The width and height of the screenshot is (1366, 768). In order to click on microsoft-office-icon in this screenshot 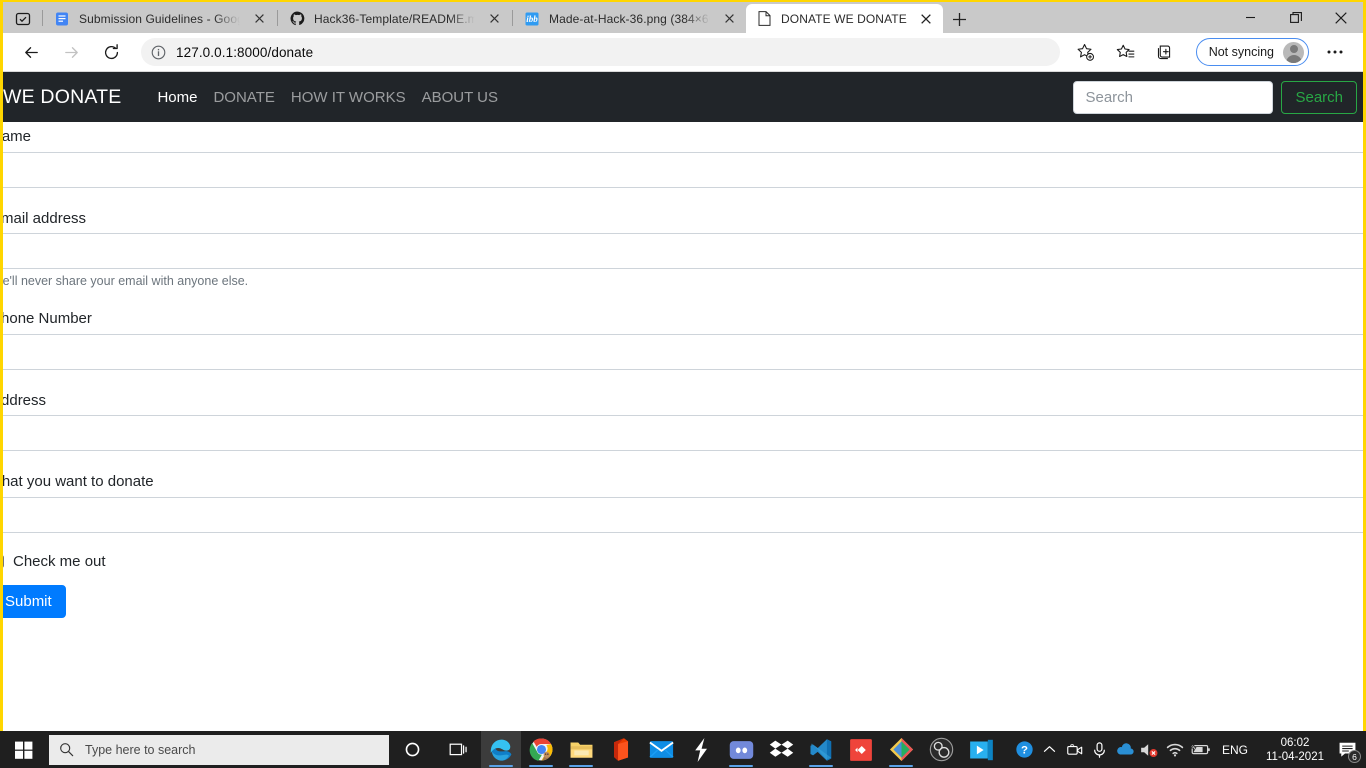, I will do `click(620, 749)`.